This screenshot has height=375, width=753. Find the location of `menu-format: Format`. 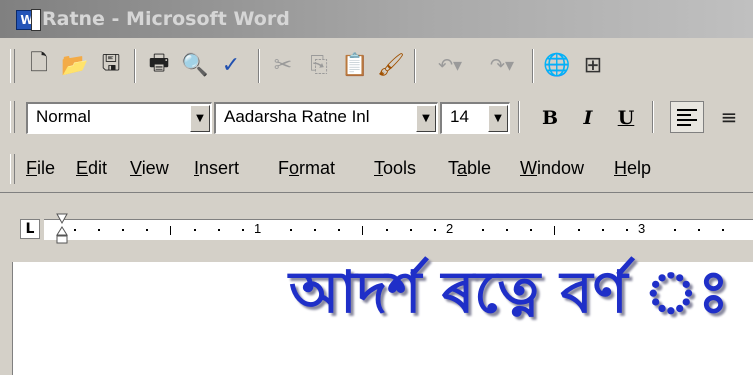

menu-format: Format is located at coordinates (306, 168).